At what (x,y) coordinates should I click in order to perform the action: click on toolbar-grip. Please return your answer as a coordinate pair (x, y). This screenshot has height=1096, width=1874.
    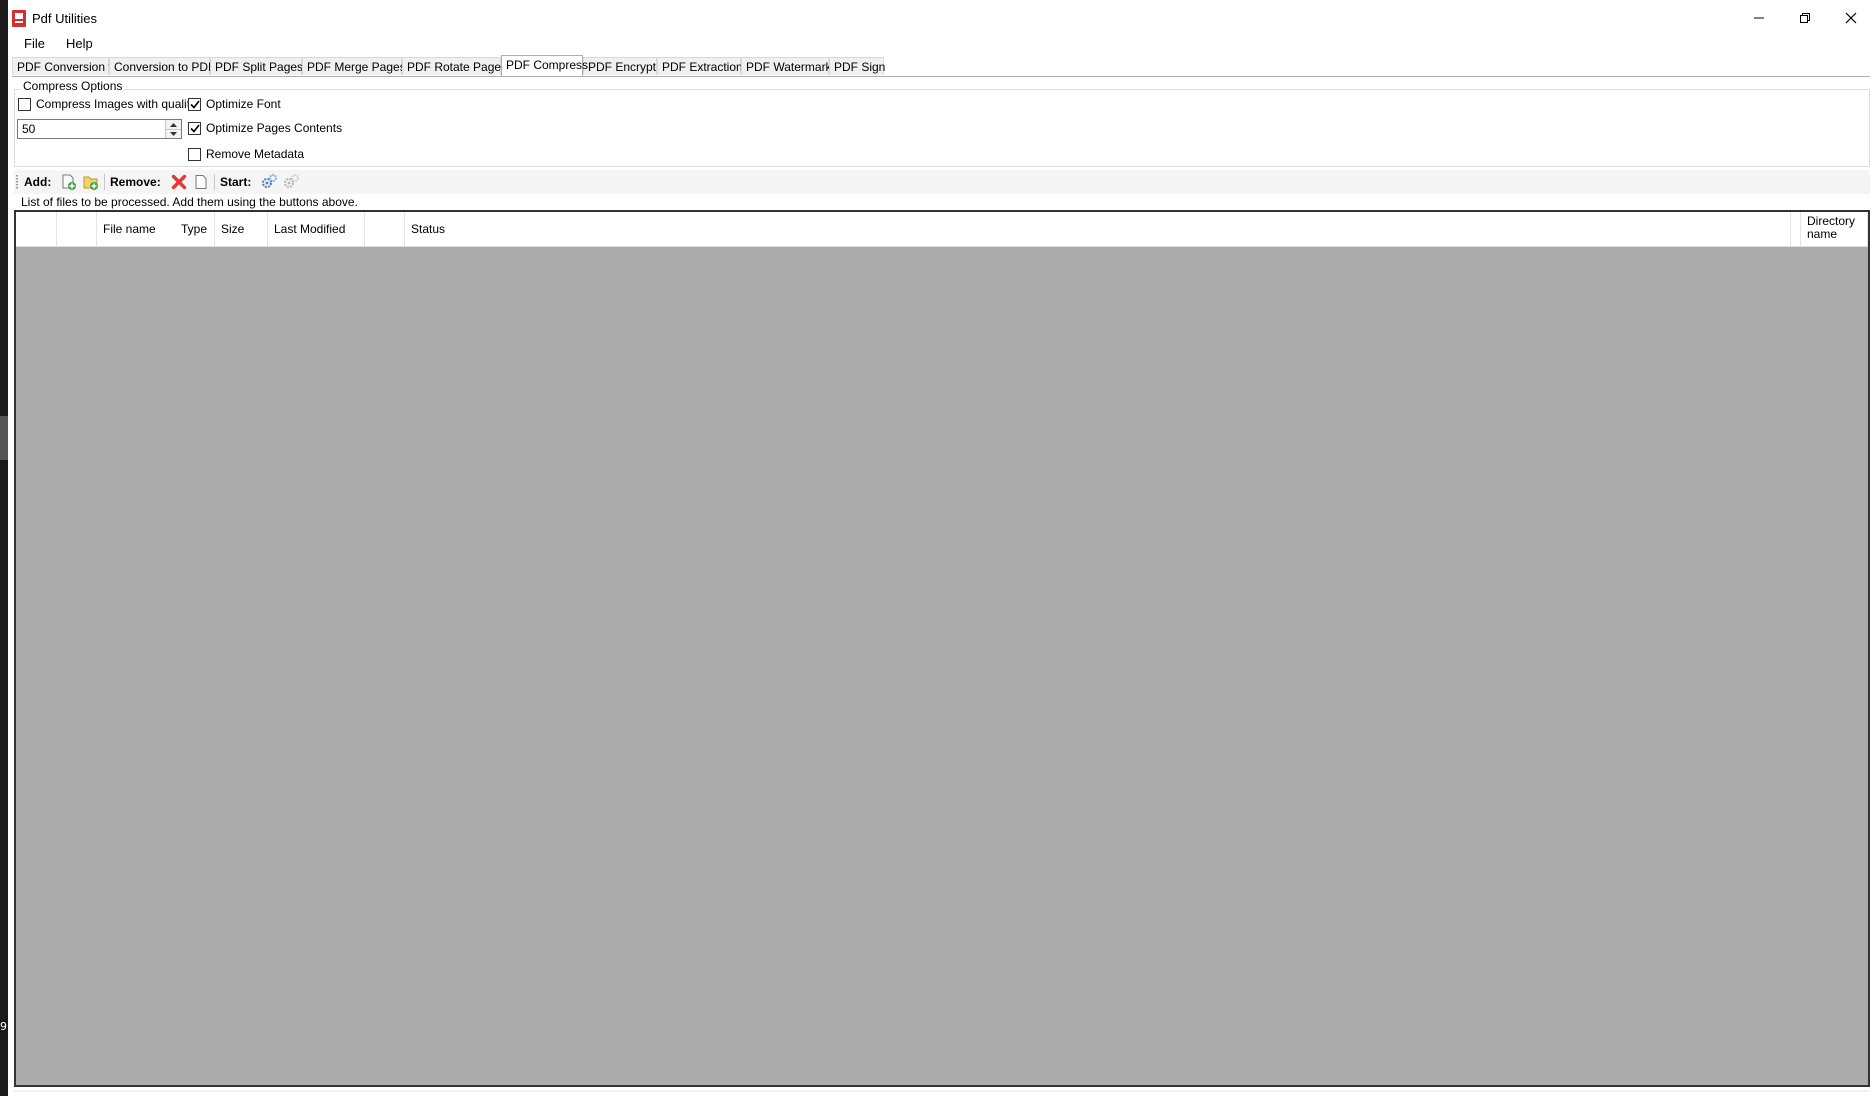
    Looking at the image, I should click on (17, 182).